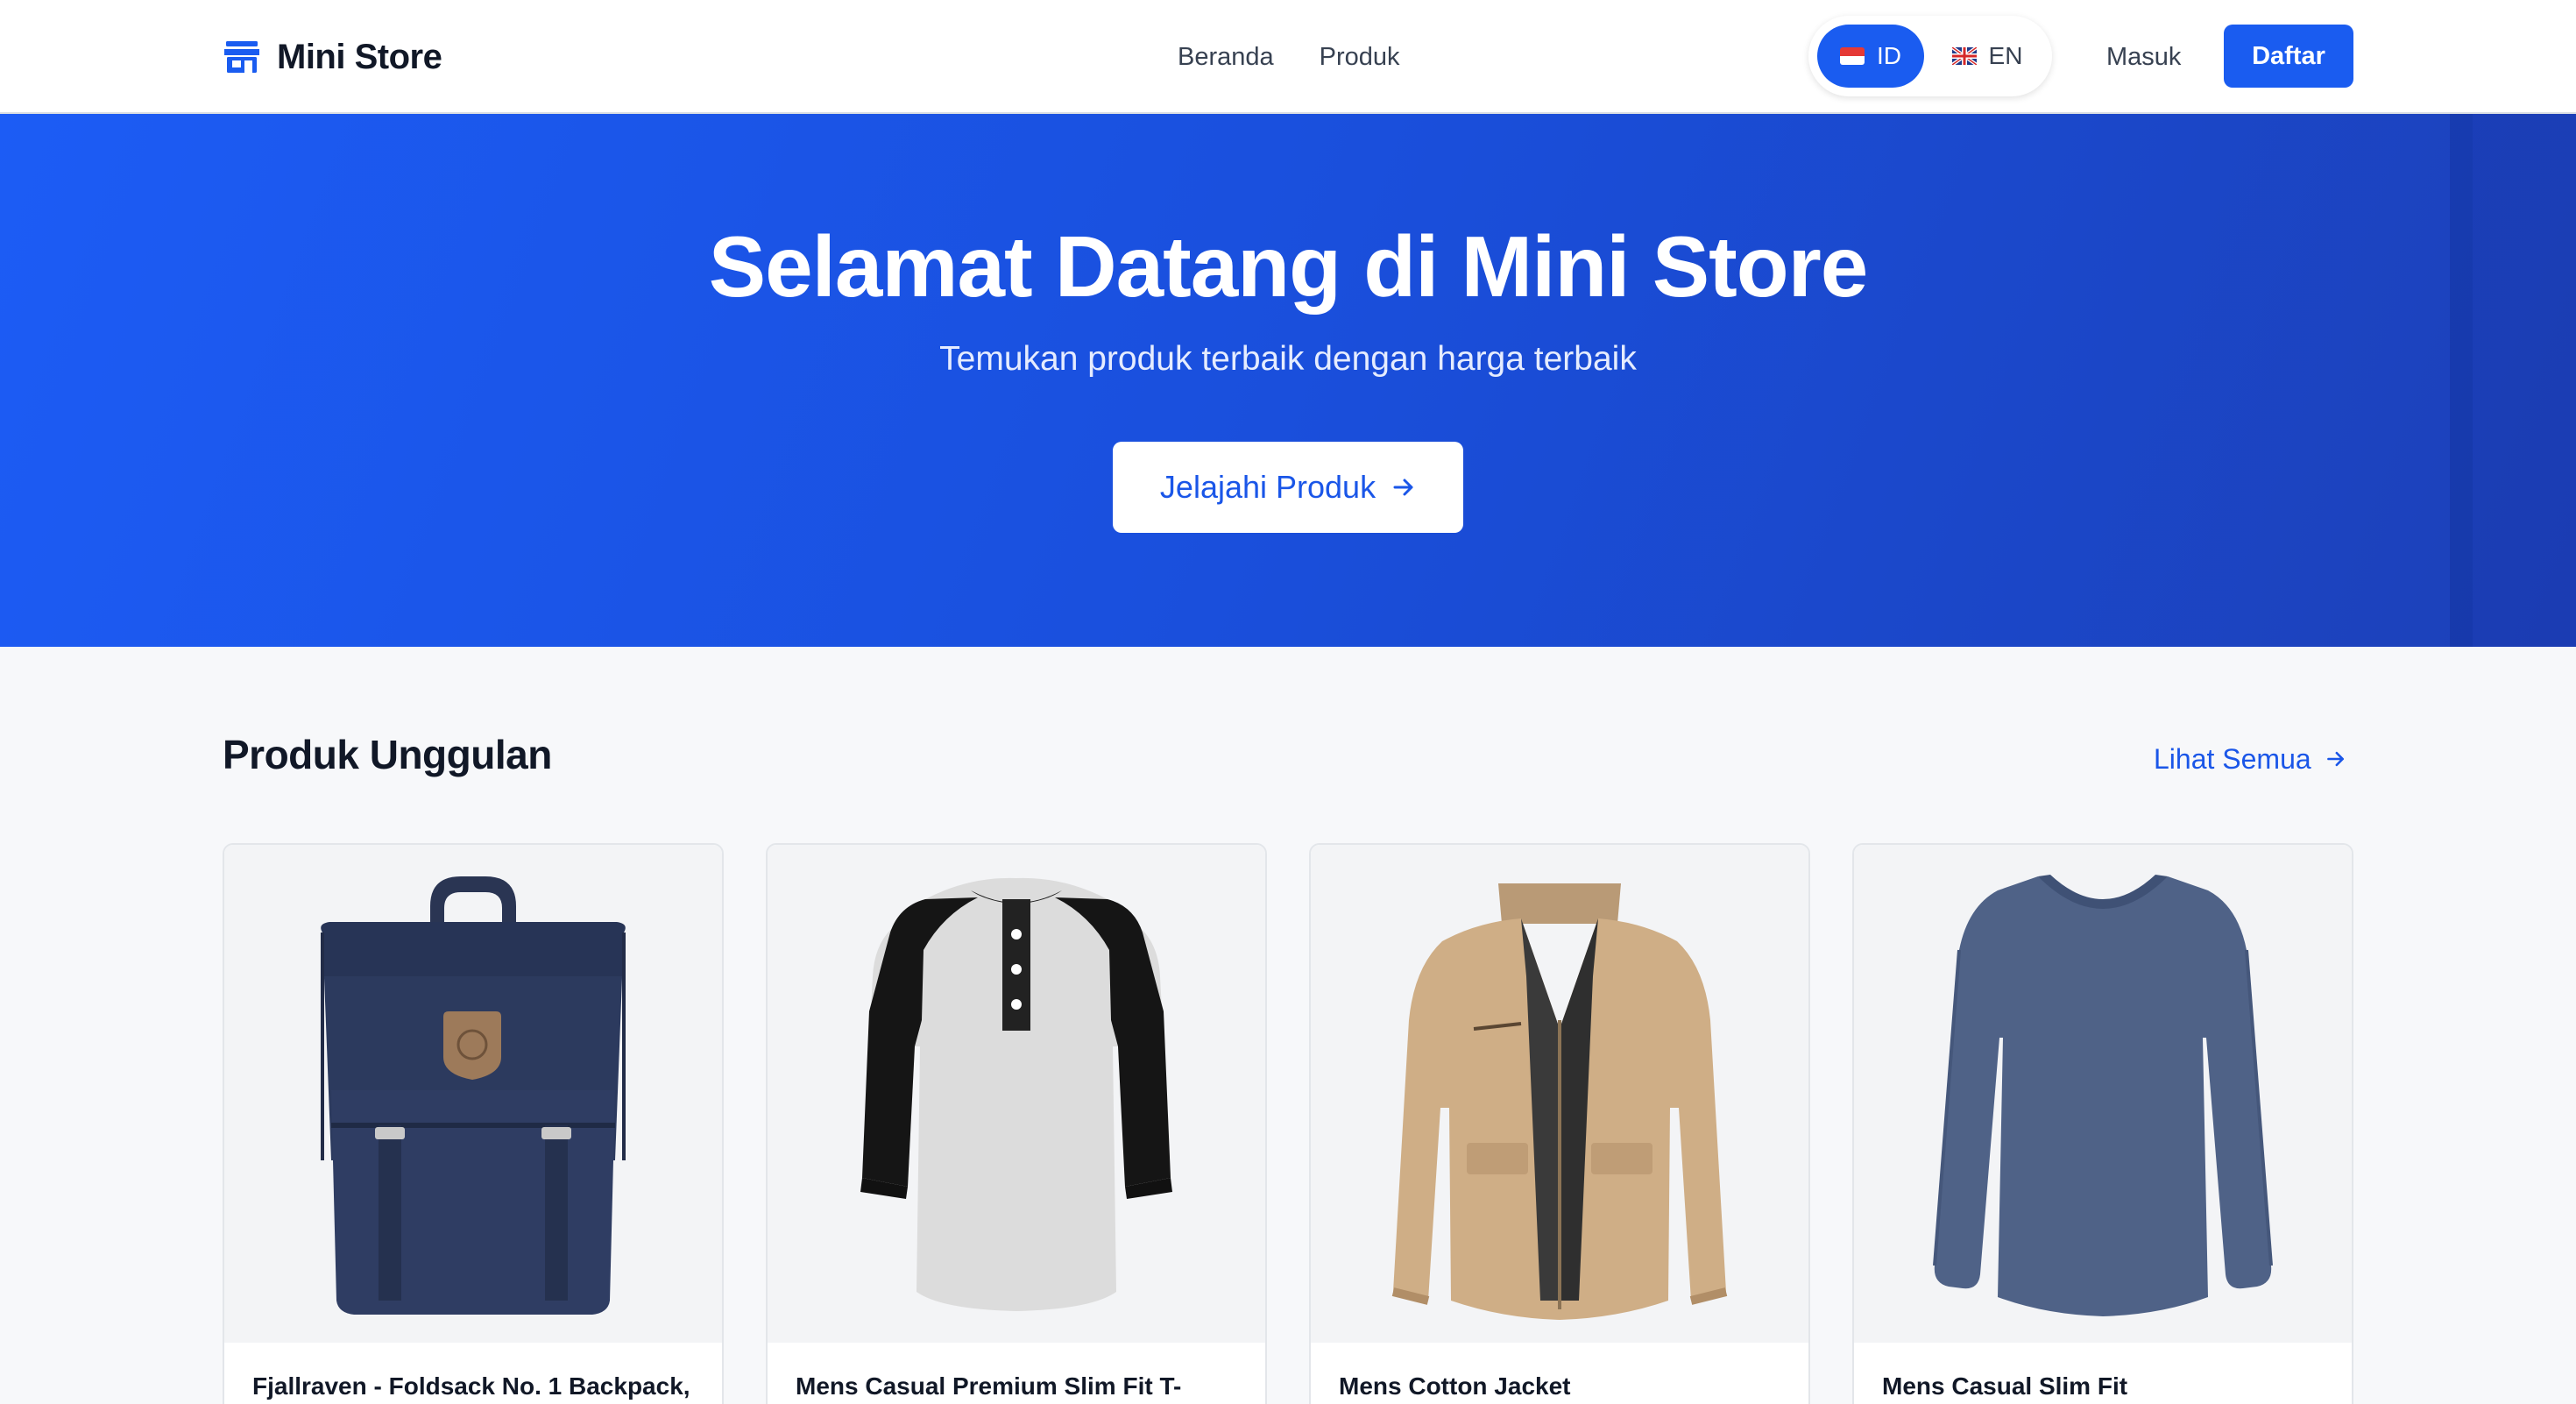  Describe the element at coordinates (1870, 56) in the screenshot. I see `language-option-id: ID` at that location.